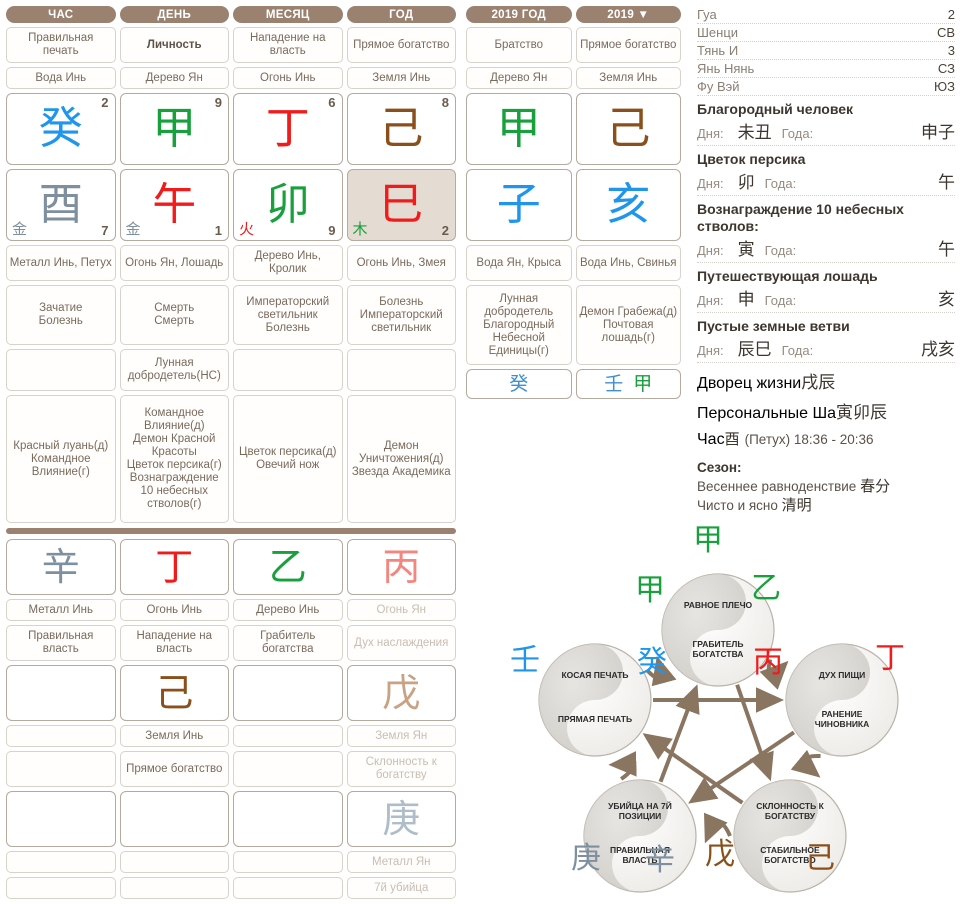 This screenshot has width=960, height=905. What do you see at coordinates (401, 205) in the screenshot?
I see `natal-branch-3: 巳木 2` at bounding box center [401, 205].